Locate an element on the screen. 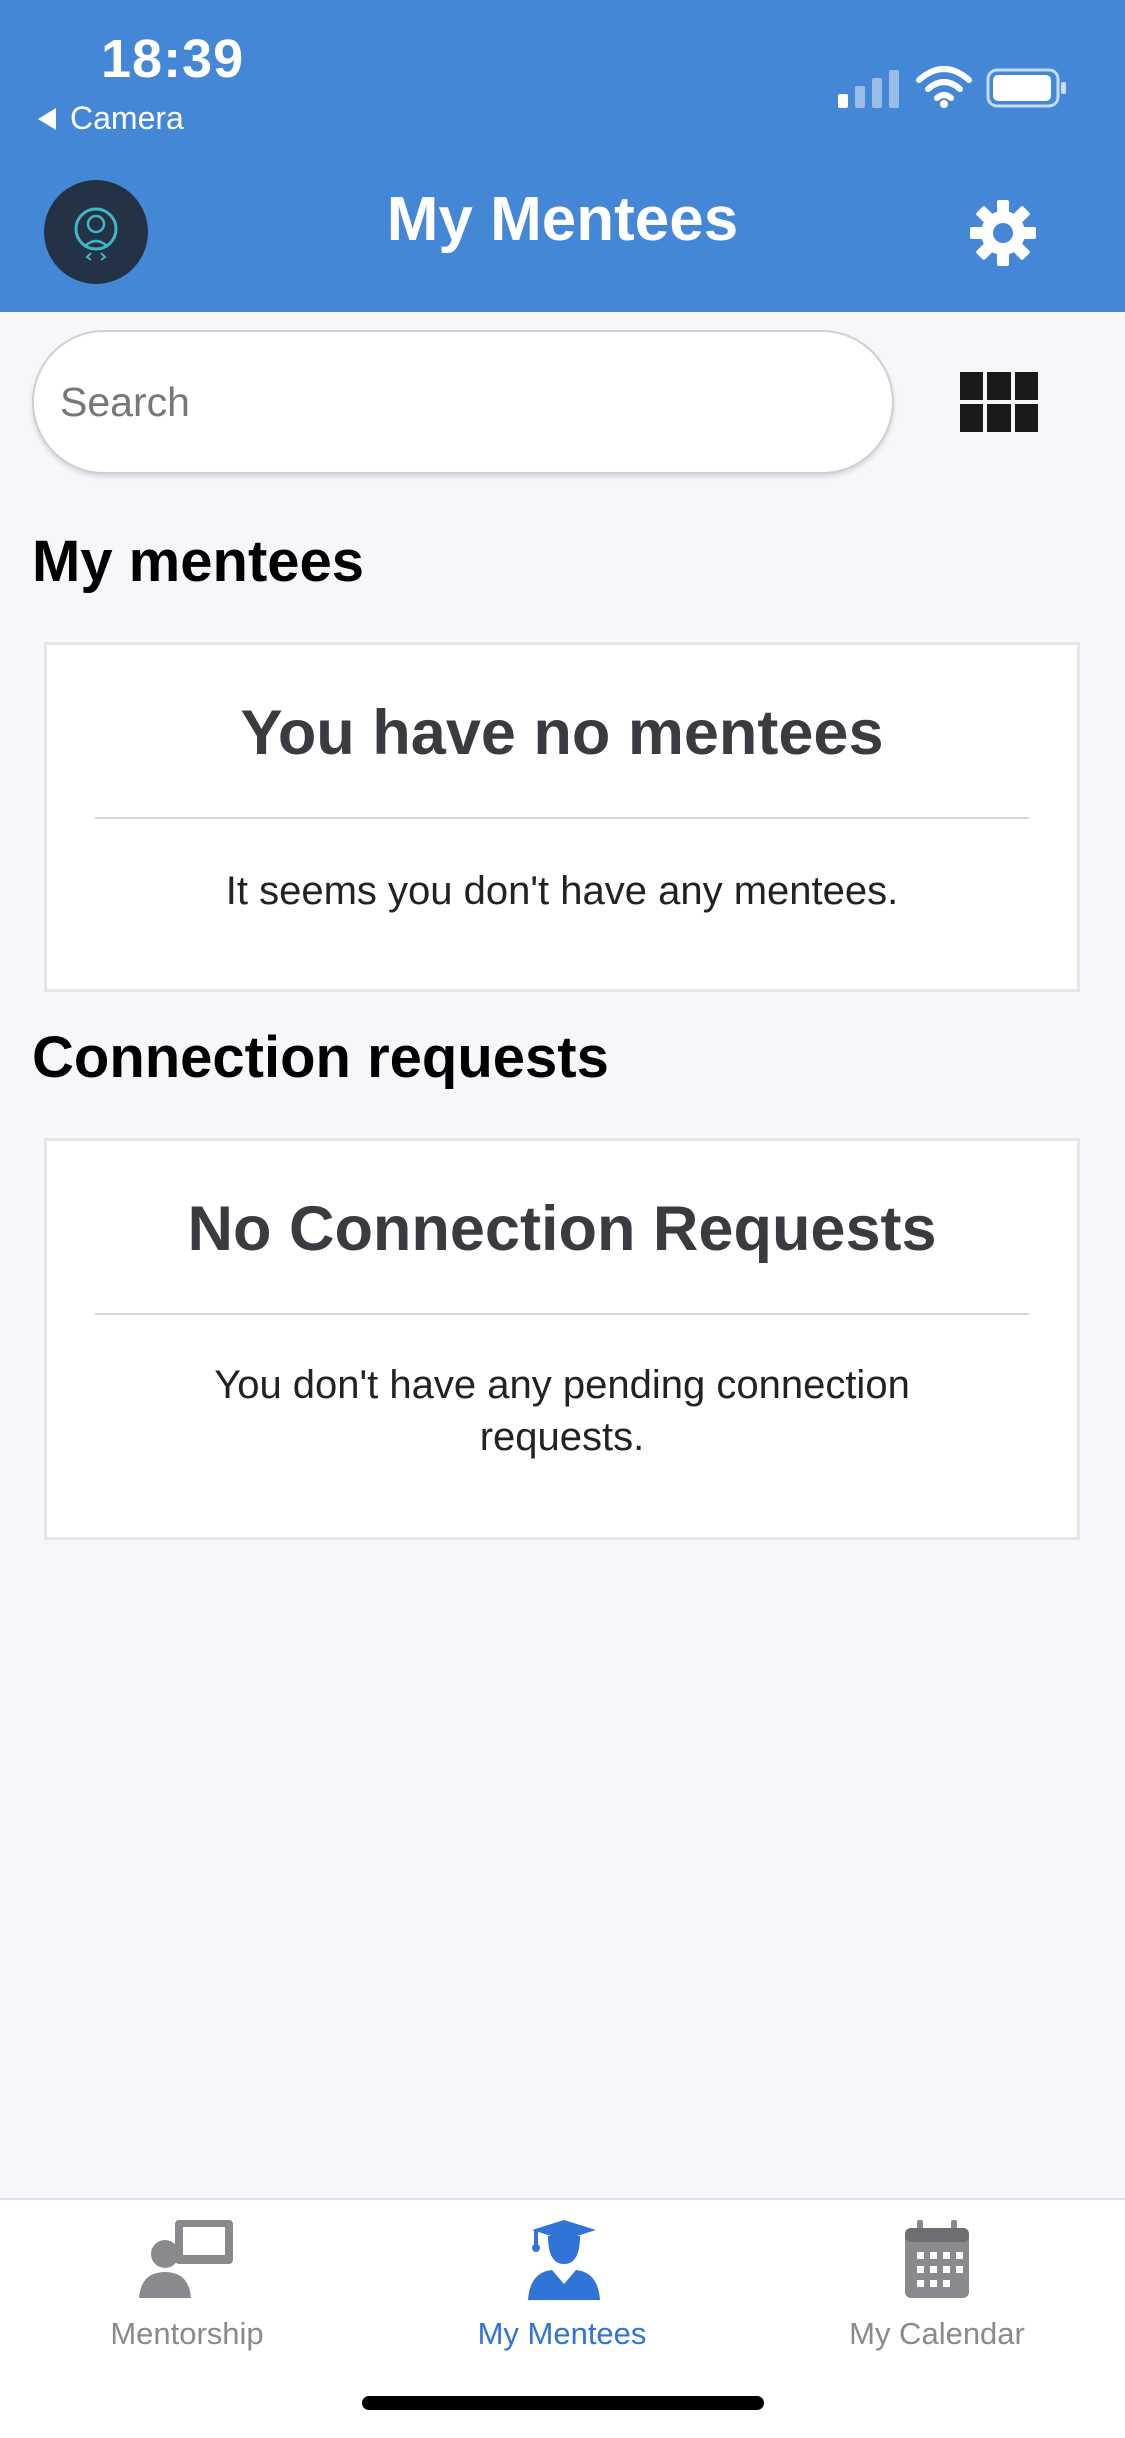  grid-view-icon is located at coordinates (999, 402).